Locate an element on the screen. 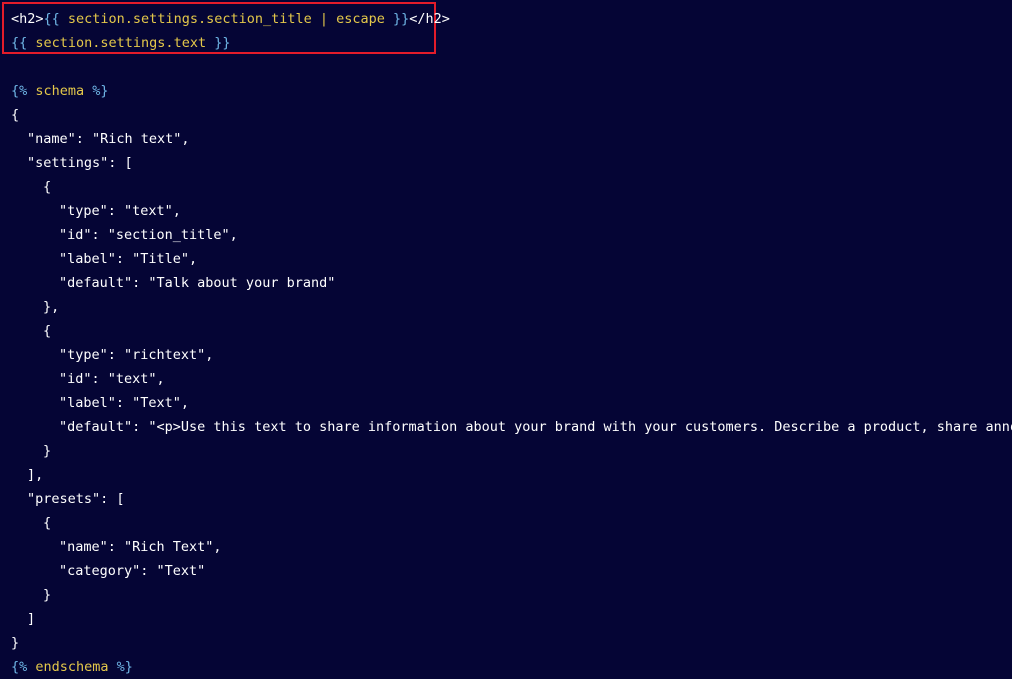  code-line: ] is located at coordinates (31, 619).